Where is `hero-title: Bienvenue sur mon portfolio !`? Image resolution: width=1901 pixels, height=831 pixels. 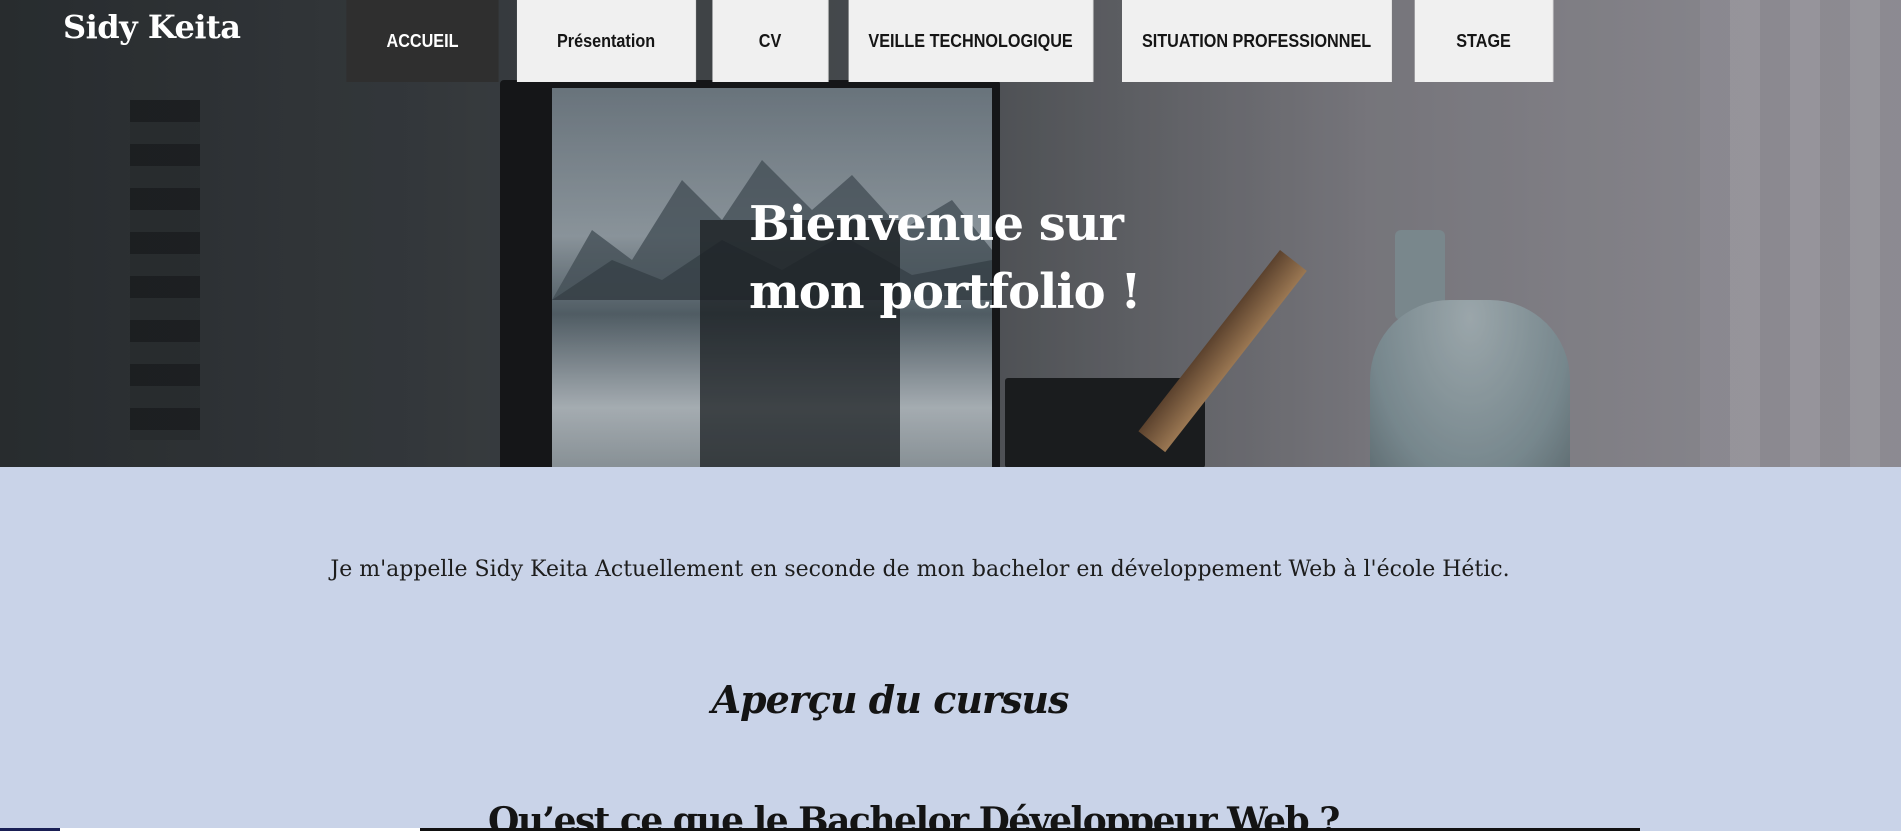
hero-title: Bienvenue sur mon portfolio ! is located at coordinates (1009, 258).